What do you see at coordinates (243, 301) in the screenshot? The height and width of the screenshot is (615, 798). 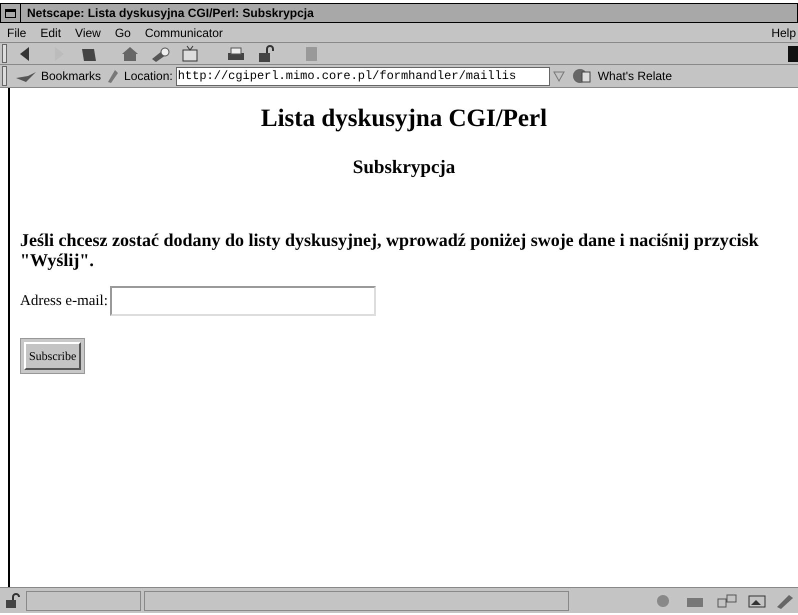 I see `email-field` at bounding box center [243, 301].